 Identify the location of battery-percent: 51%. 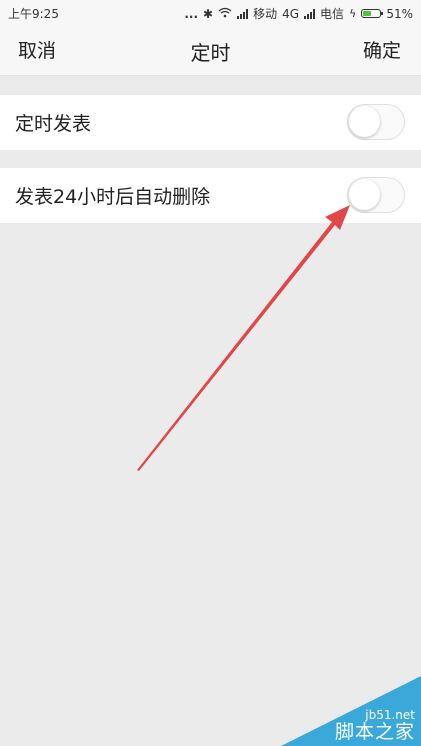
(399, 13).